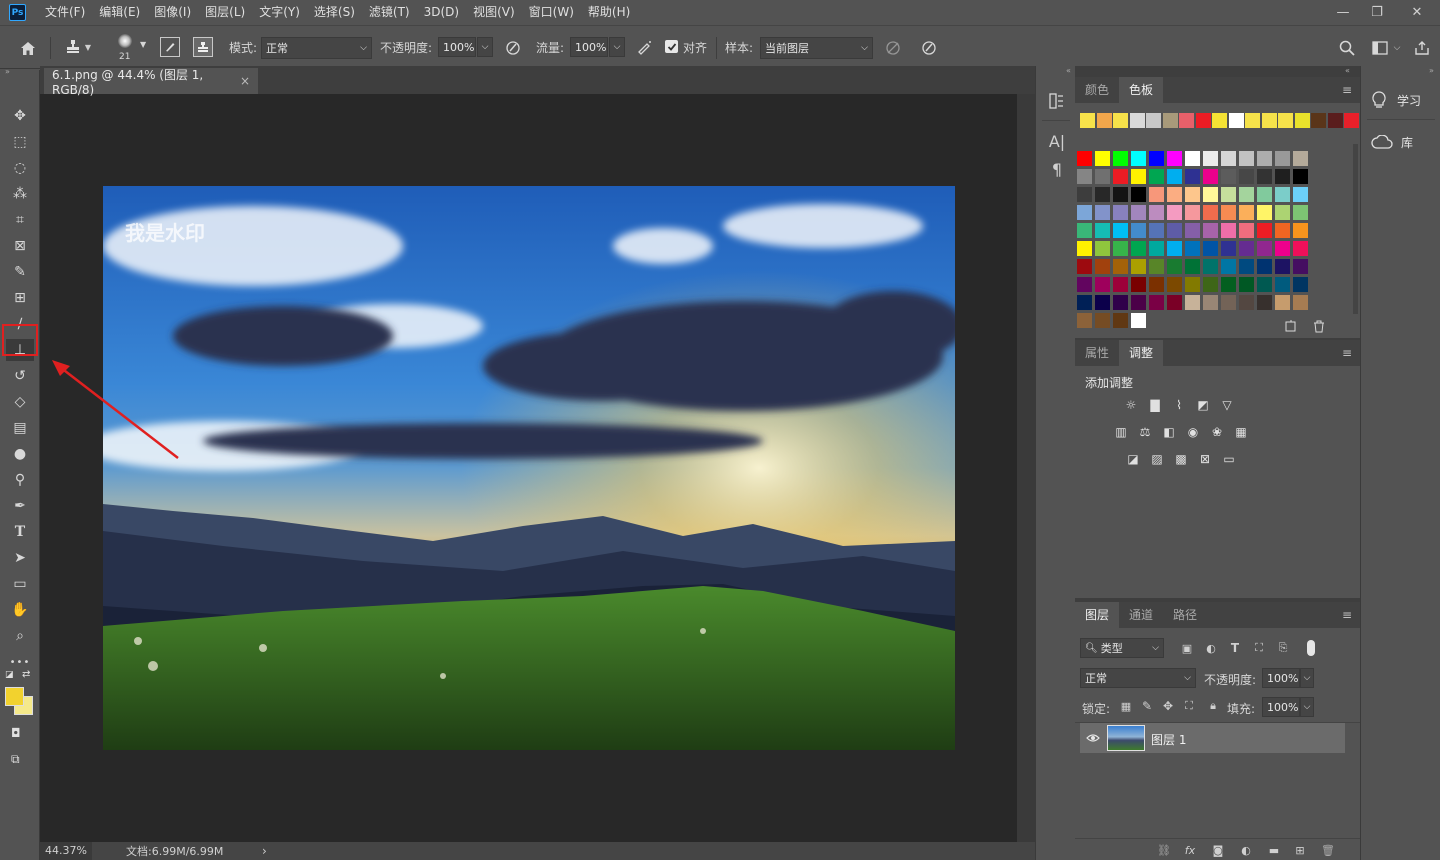  I want to click on new-layer-icon: ⊞, so click(1300, 850).